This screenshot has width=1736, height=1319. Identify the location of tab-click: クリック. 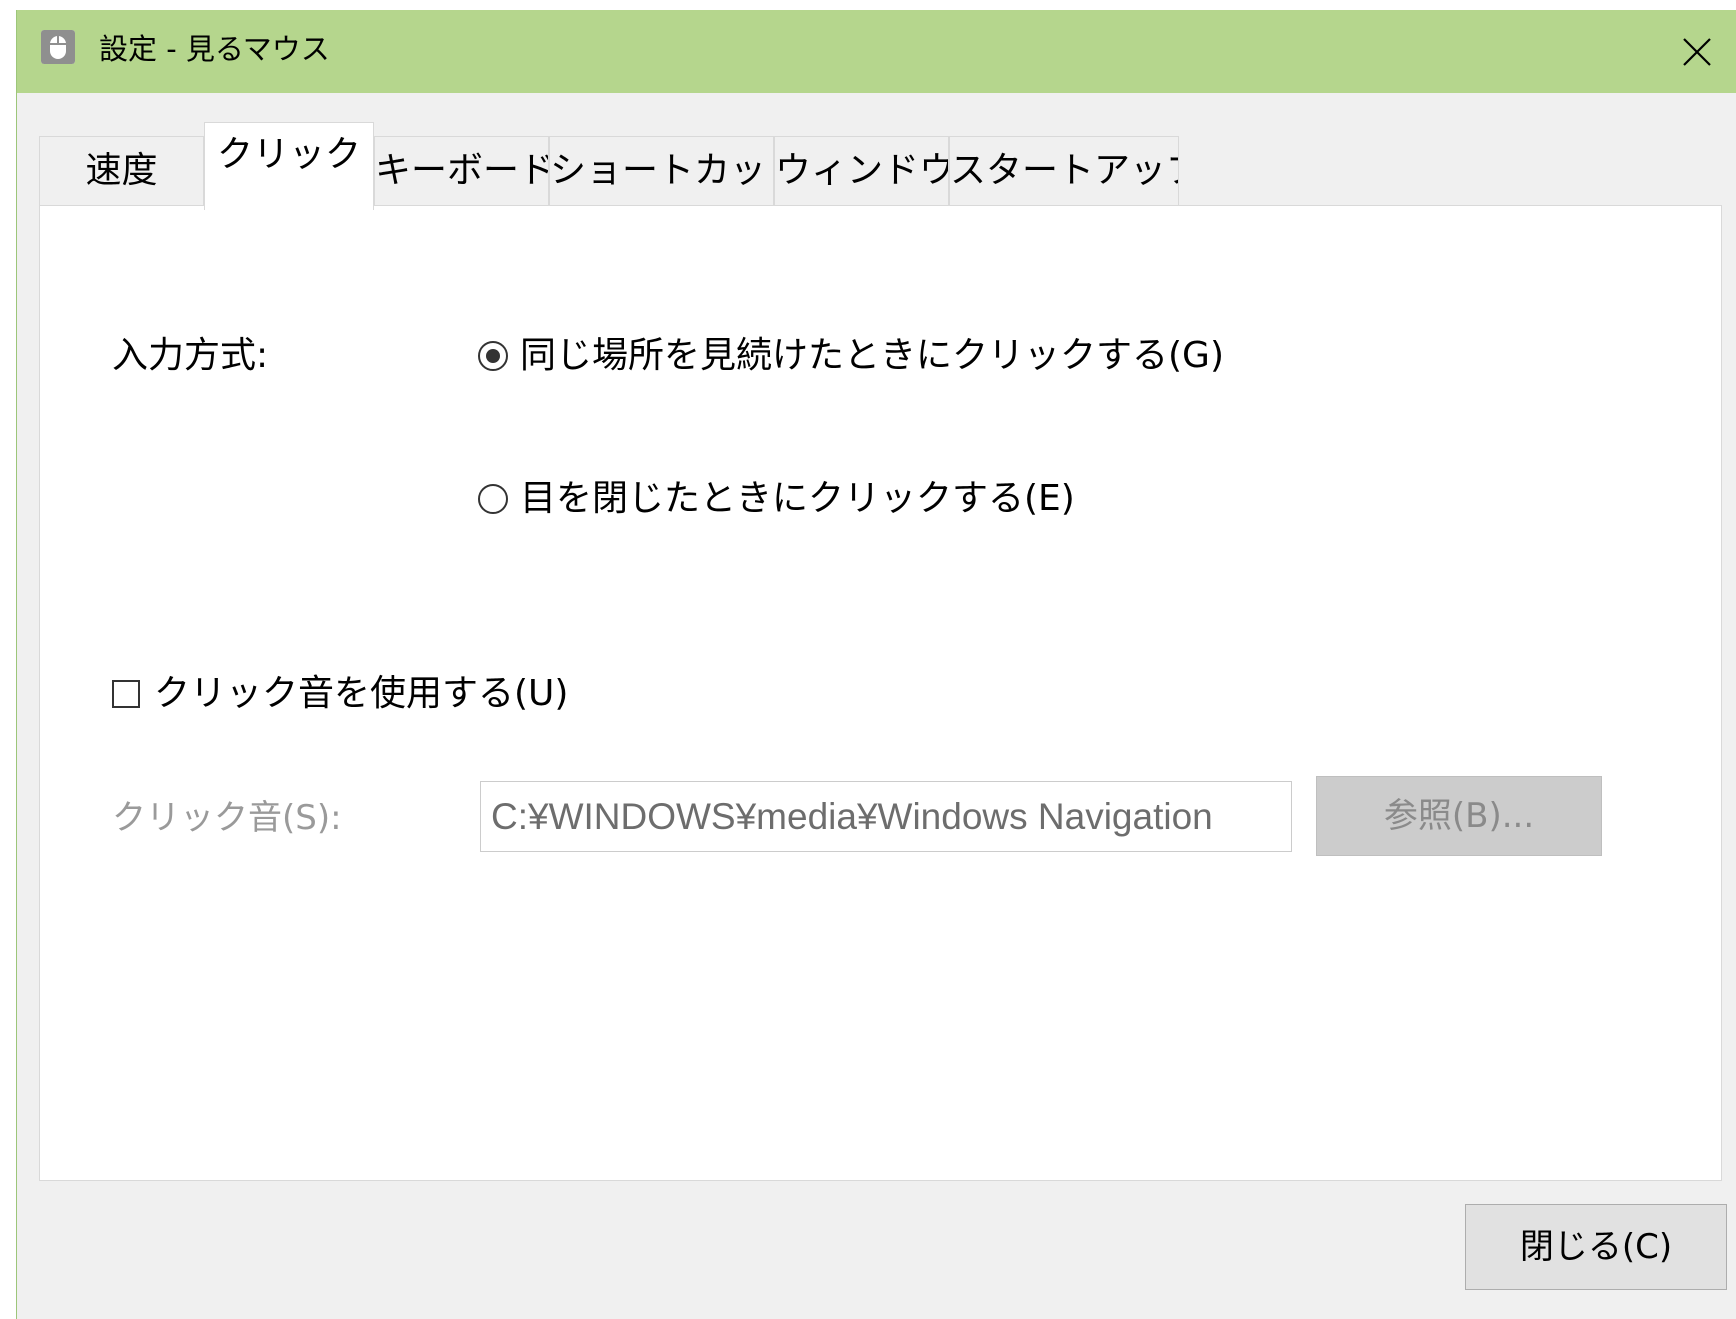
(289, 166).